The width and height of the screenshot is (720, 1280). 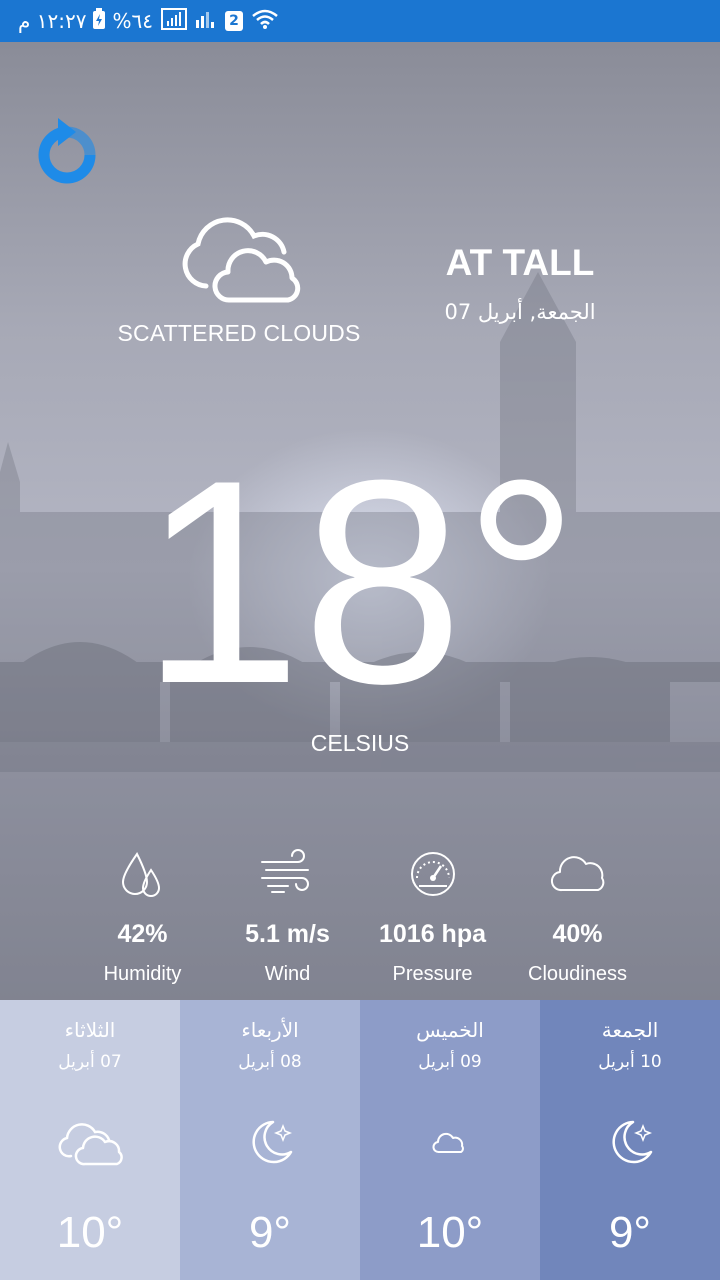 I want to click on condition-text: SCATTERED CLOUDS, so click(x=239, y=333).